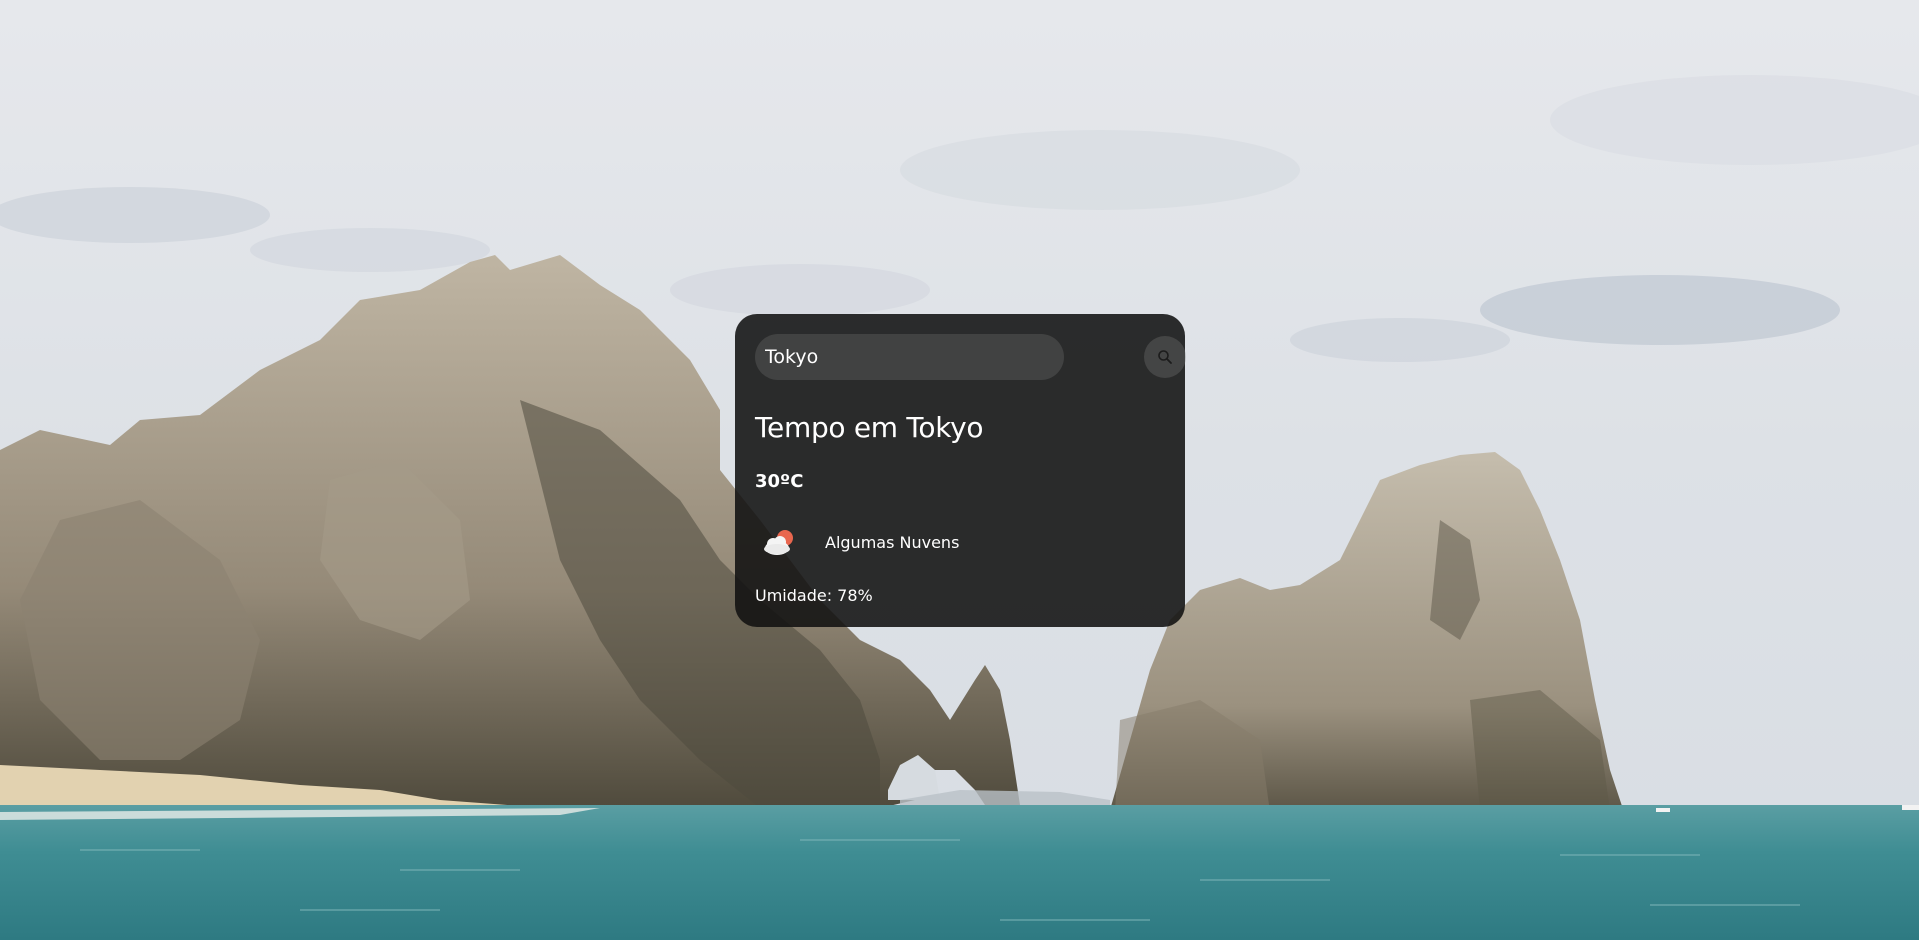 Image resolution: width=1919 pixels, height=940 pixels. I want to click on search-button, so click(1165, 357).